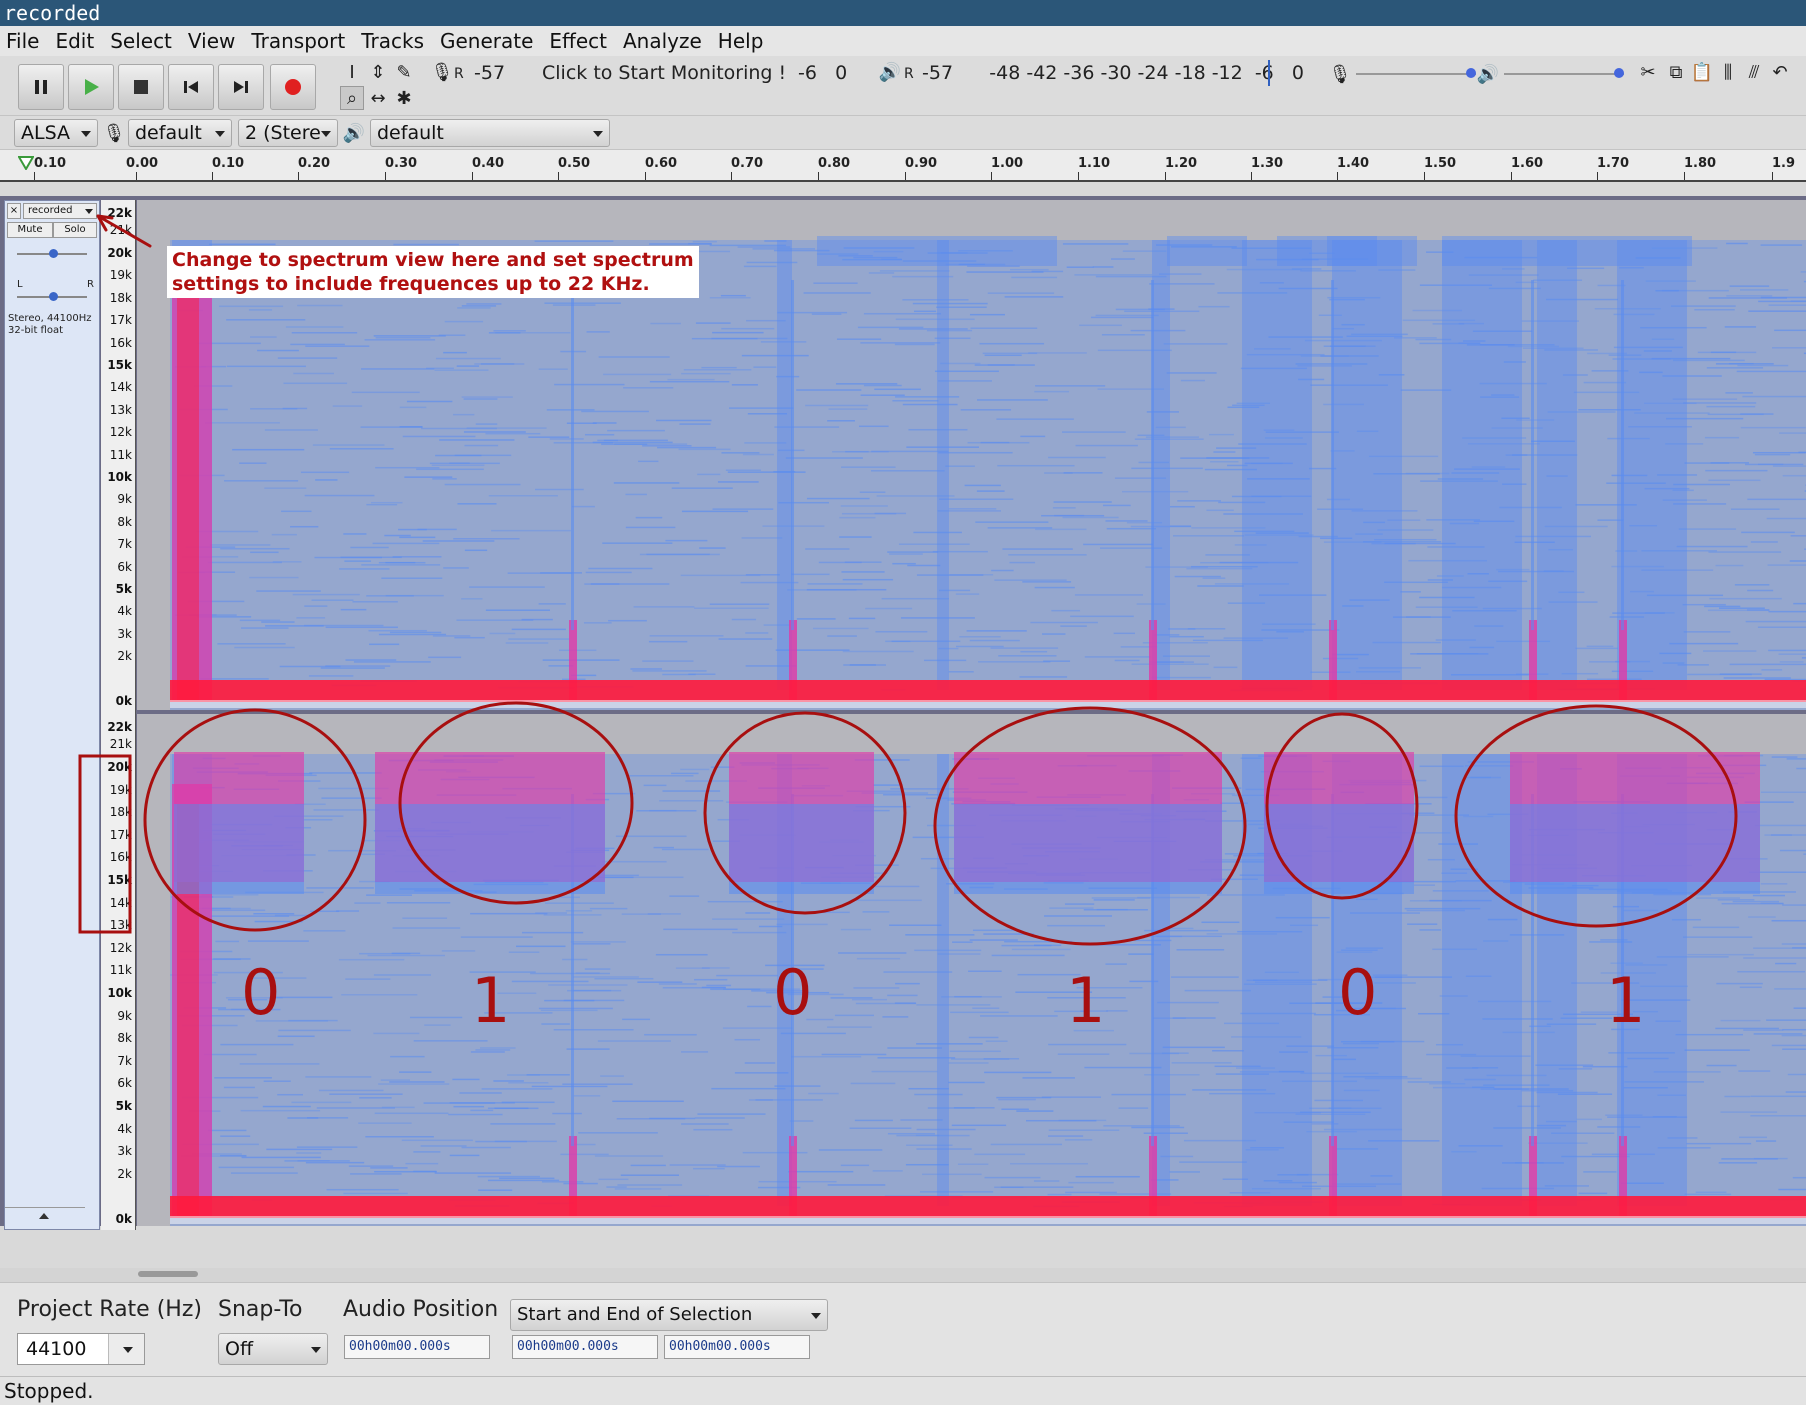  Describe the element at coordinates (662, 41) in the screenshot. I see `menu-analyze: Analyze` at that location.